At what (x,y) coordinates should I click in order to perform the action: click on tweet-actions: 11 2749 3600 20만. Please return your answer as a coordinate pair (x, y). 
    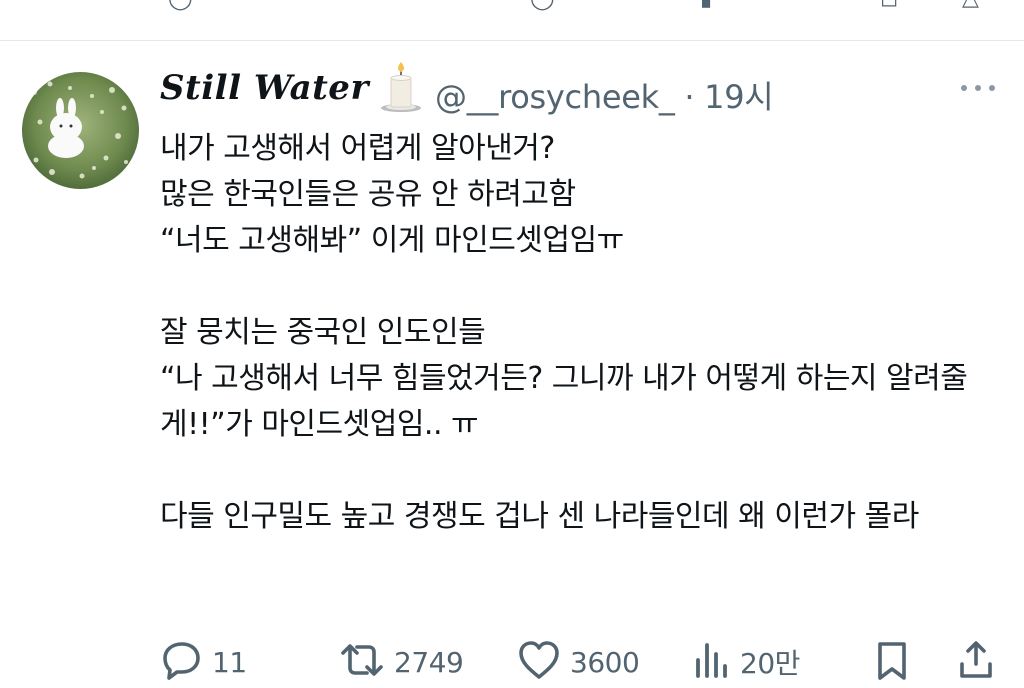
    Looking at the image, I should click on (580, 662).